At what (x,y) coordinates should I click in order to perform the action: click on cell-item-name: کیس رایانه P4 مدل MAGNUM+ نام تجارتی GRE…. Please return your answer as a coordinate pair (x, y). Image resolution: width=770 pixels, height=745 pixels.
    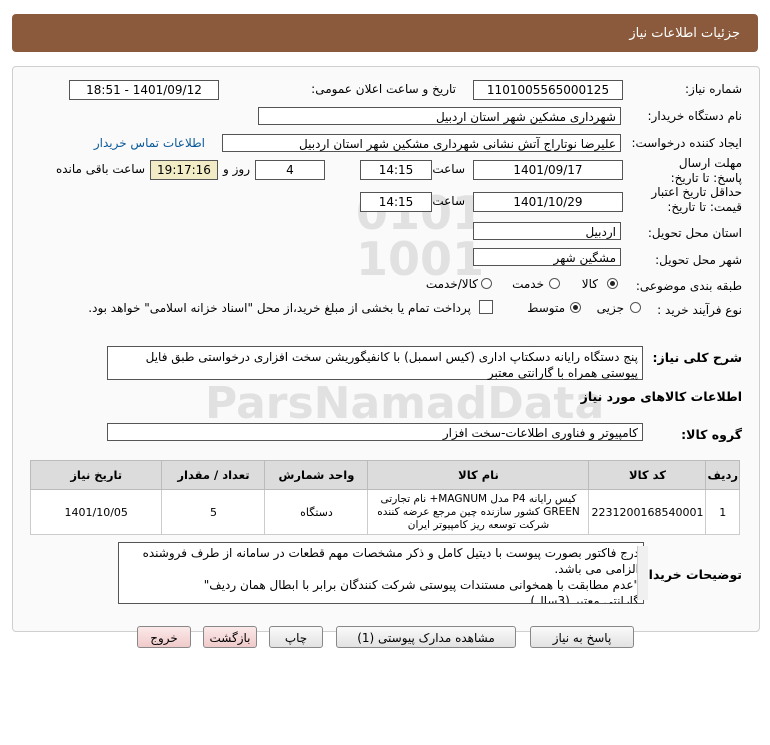
    Looking at the image, I should click on (478, 512).